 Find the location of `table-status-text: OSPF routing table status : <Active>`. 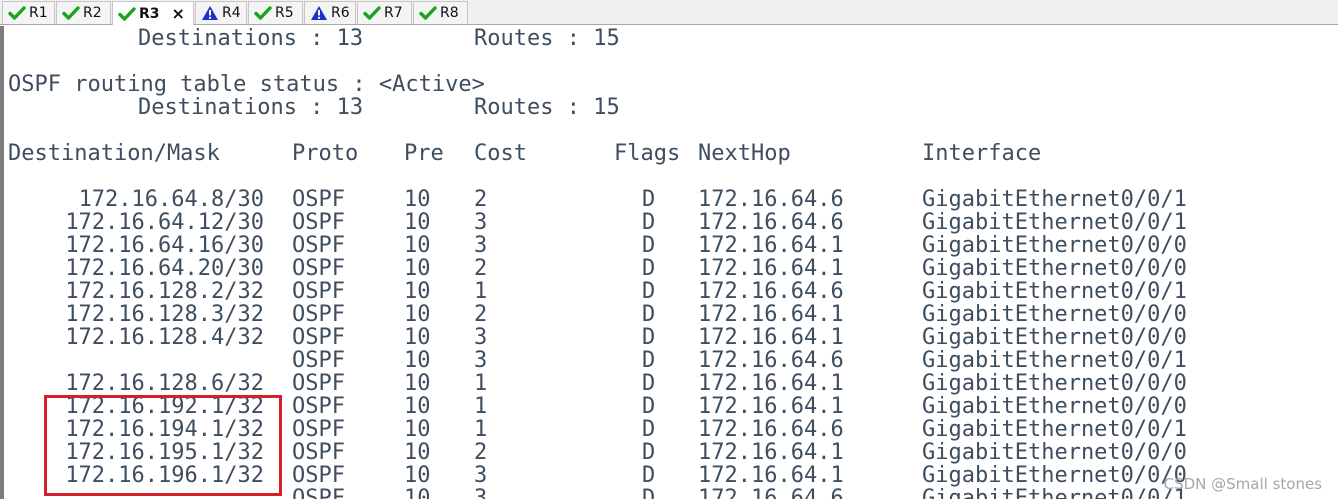

table-status-text: OSPF routing table status : <Active> is located at coordinates (246, 84).